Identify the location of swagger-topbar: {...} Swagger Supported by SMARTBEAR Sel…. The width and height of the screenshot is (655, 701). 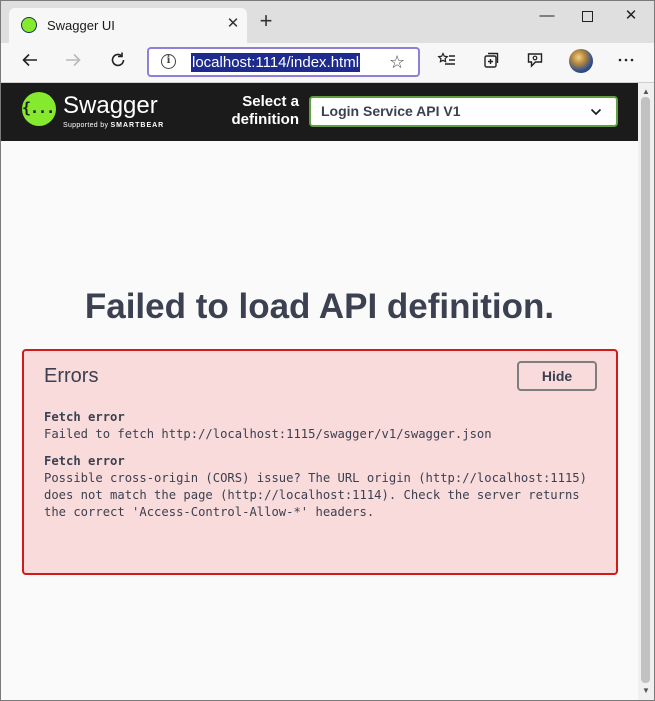
(319, 112).